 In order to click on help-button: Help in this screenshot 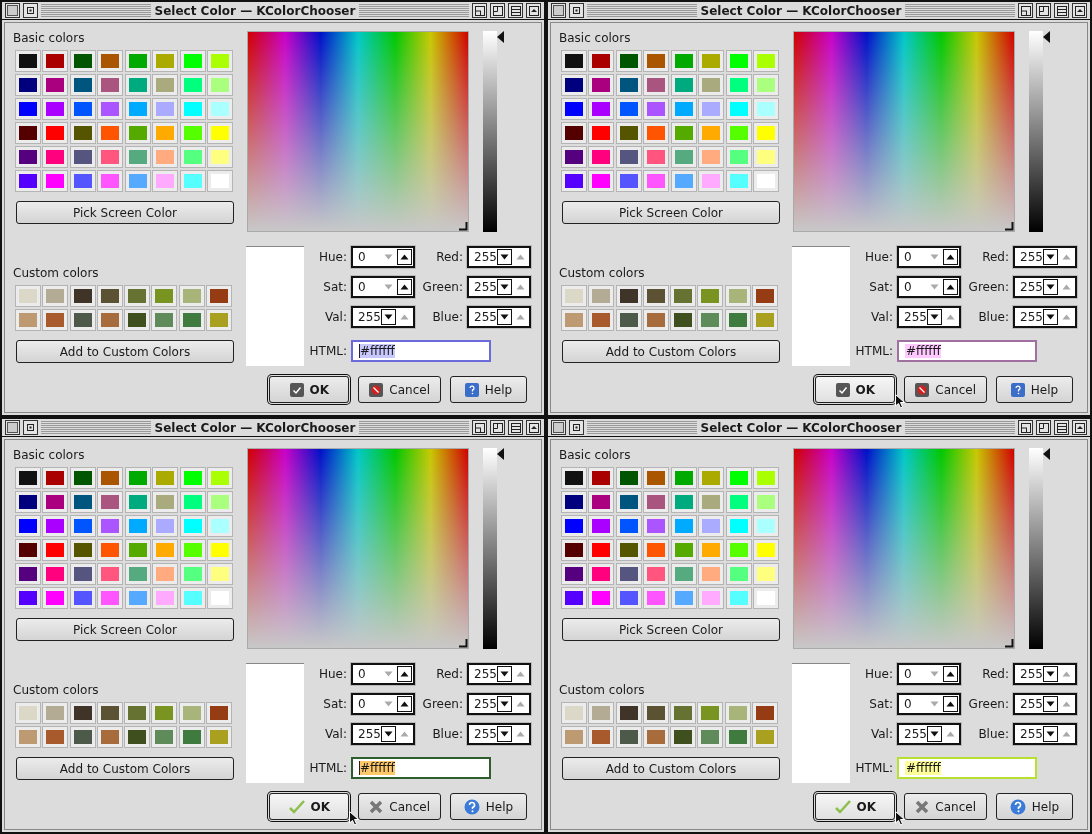, I will do `click(488, 806)`.